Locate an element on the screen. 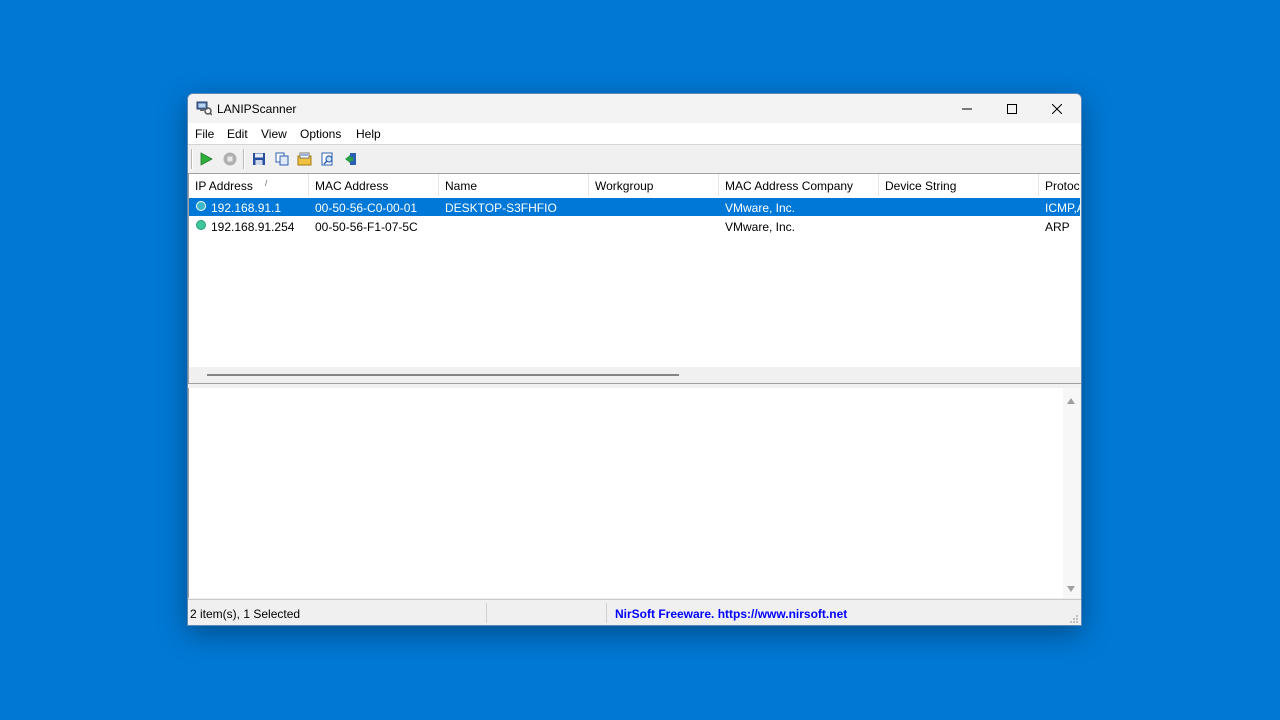 Image resolution: width=1280 pixels, height=720 pixels. start-scan-button is located at coordinates (206, 159).